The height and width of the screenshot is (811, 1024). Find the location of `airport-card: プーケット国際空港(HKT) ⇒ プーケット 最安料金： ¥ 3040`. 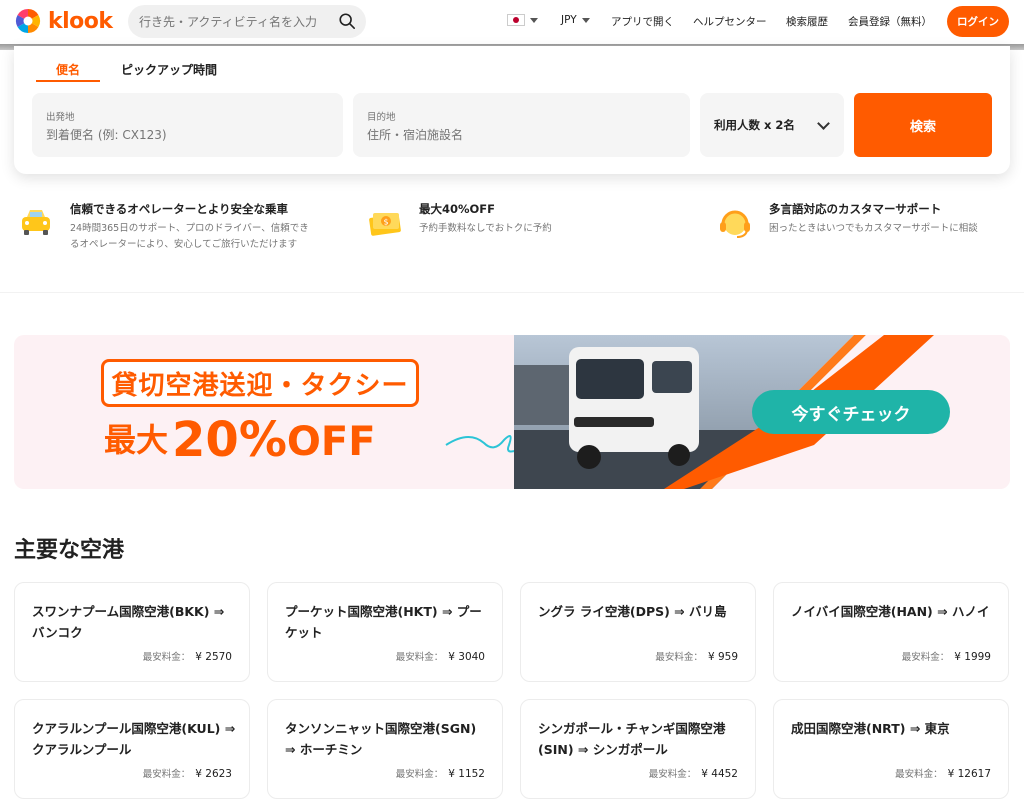

airport-card: プーケット国際空港(HKT) ⇒ プーケット 最安料金： ¥ 3040 is located at coordinates (385, 632).